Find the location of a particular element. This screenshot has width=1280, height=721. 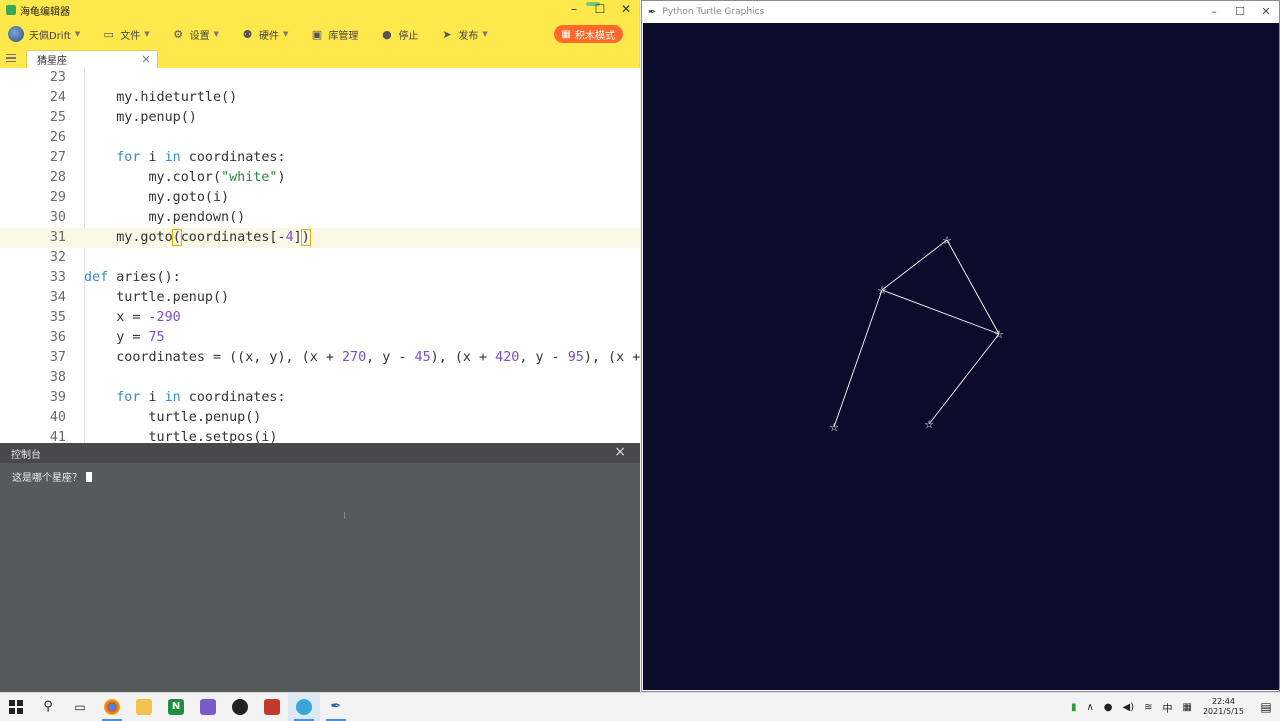

menu-icon is located at coordinates (11, 58).